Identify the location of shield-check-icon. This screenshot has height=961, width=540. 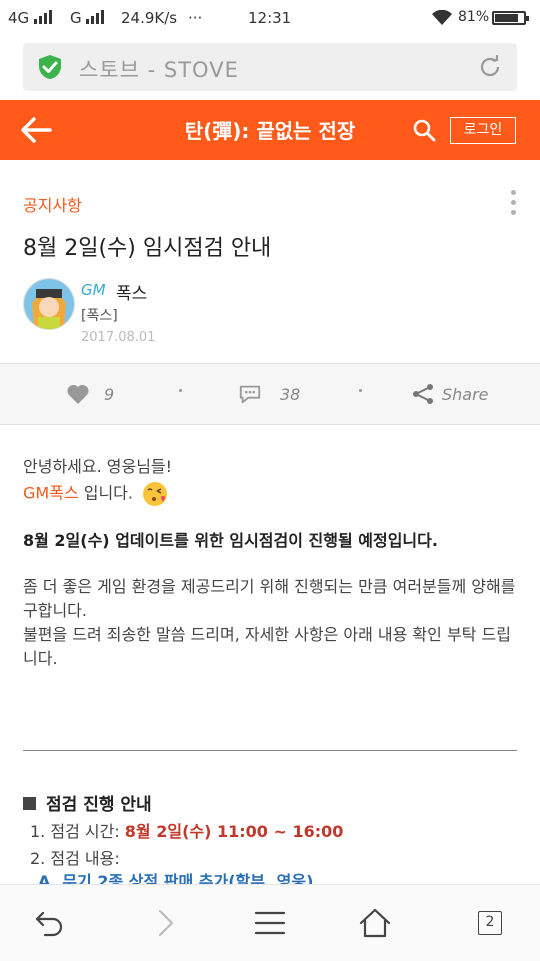
(50, 67).